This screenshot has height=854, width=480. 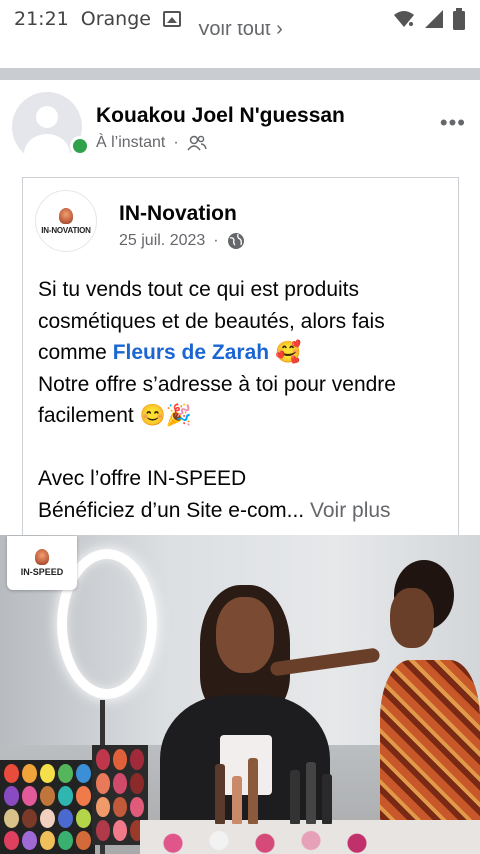 I want to click on in-speed-badge: IN-SPEED, so click(x=42, y=563).